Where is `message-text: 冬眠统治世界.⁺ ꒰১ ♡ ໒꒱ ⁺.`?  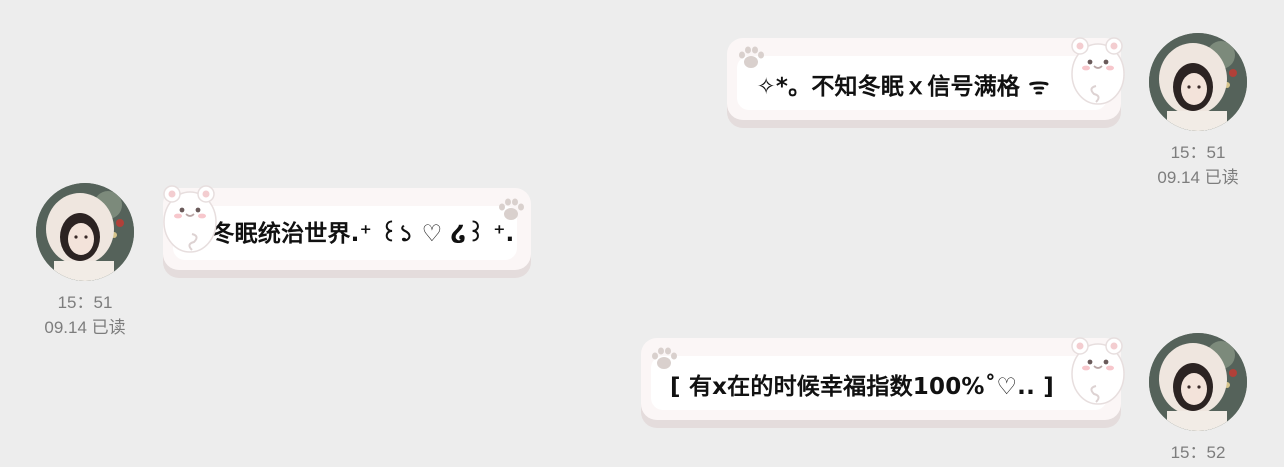
message-text: 冬眠统治世界.⁺ ꒰১ ♡ ໒꒱ ⁺. is located at coordinates (363, 234).